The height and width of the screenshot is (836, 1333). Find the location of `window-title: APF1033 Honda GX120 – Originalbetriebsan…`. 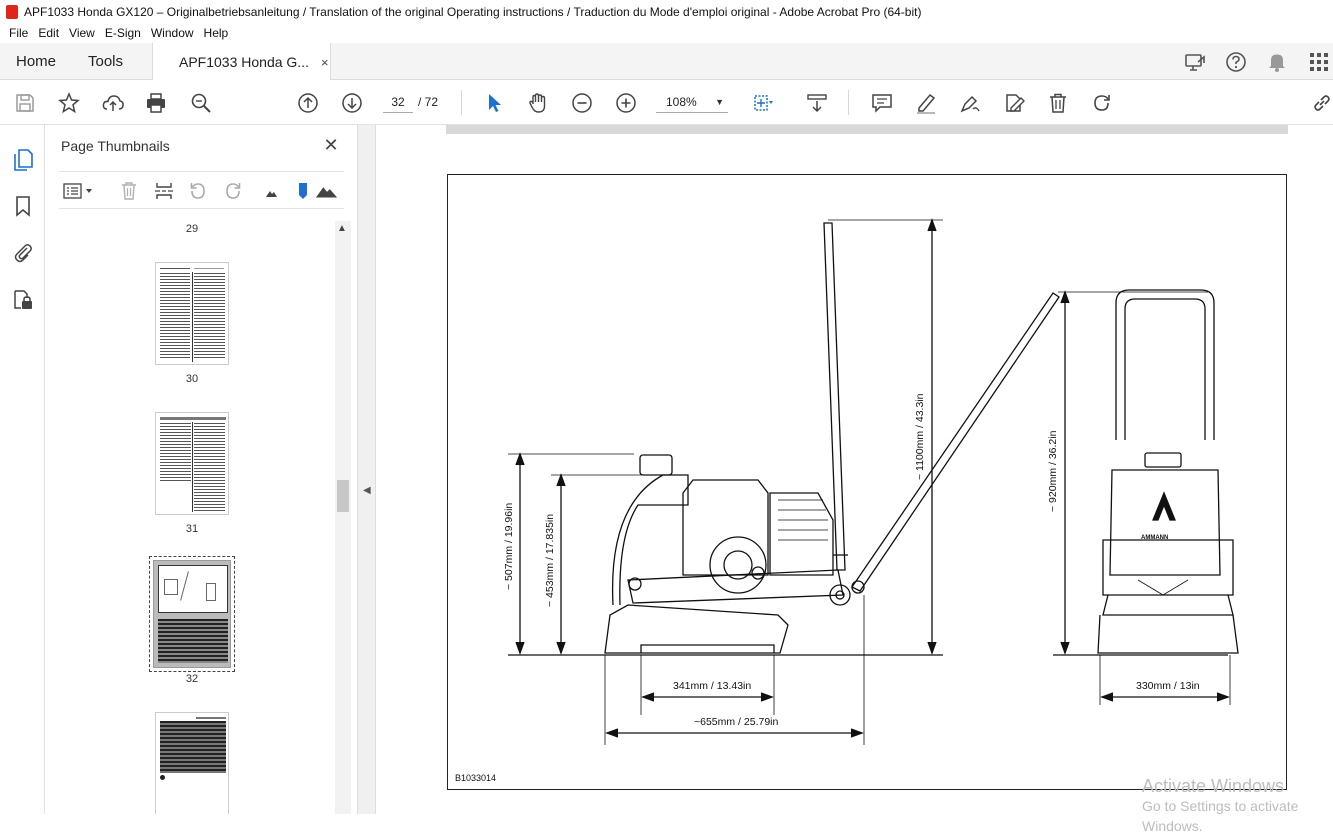

window-title: APF1033 Honda GX120 – Originalbetriebsan… is located at coordinates (473, 11).